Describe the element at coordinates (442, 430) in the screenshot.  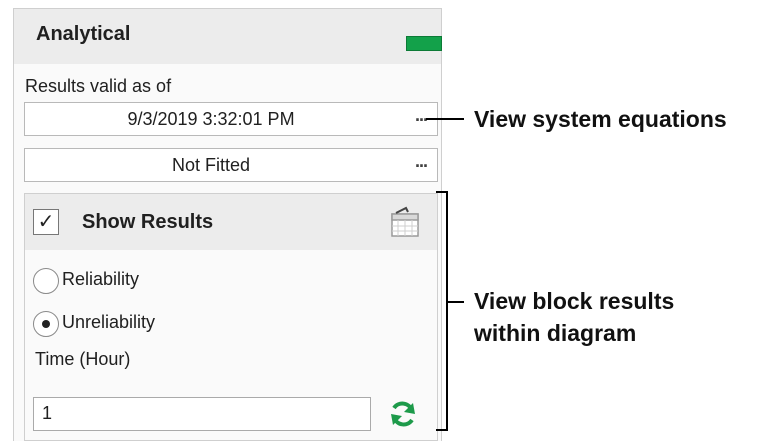
I see `block-bracket-bottom` at that location.